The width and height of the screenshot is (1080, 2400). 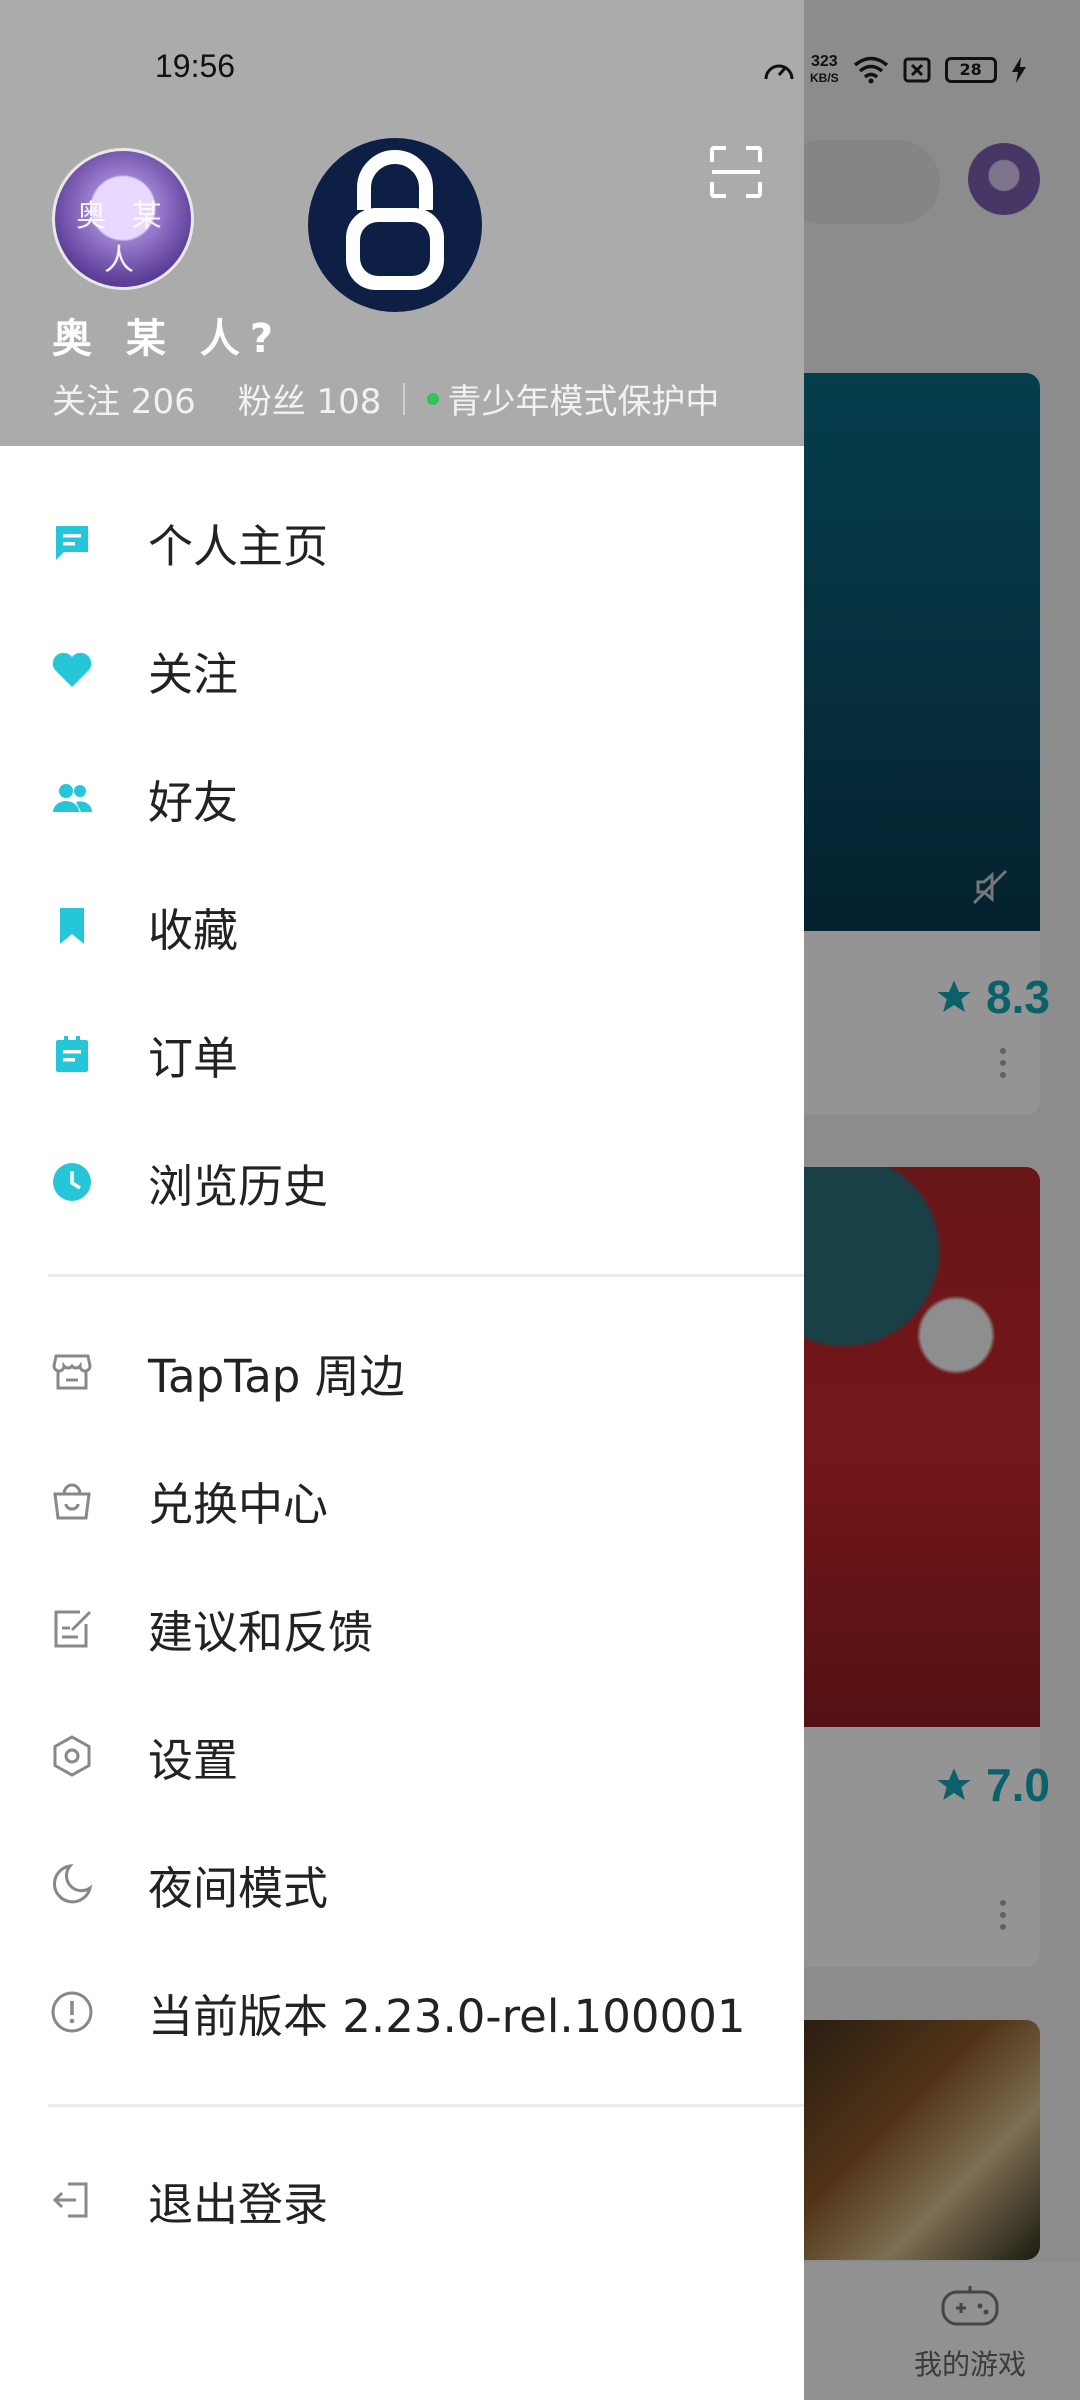 I want to click on menu-item-label: 好友, so click(x=193, y=802).